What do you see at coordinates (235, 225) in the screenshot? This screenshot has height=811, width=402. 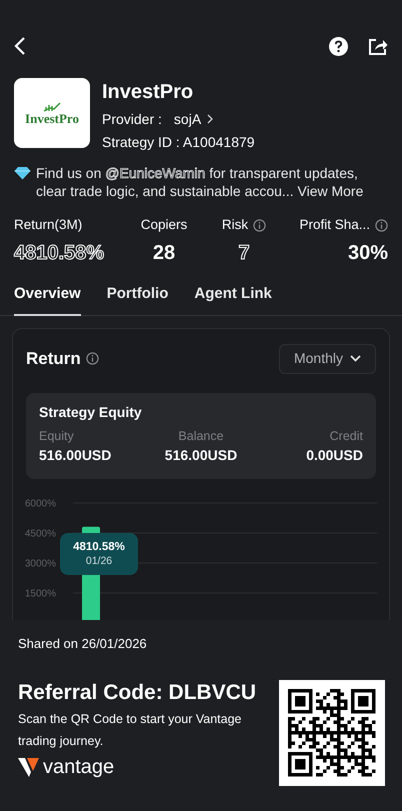 I see `stat-label: Risk` at bounding box center [235, 225].